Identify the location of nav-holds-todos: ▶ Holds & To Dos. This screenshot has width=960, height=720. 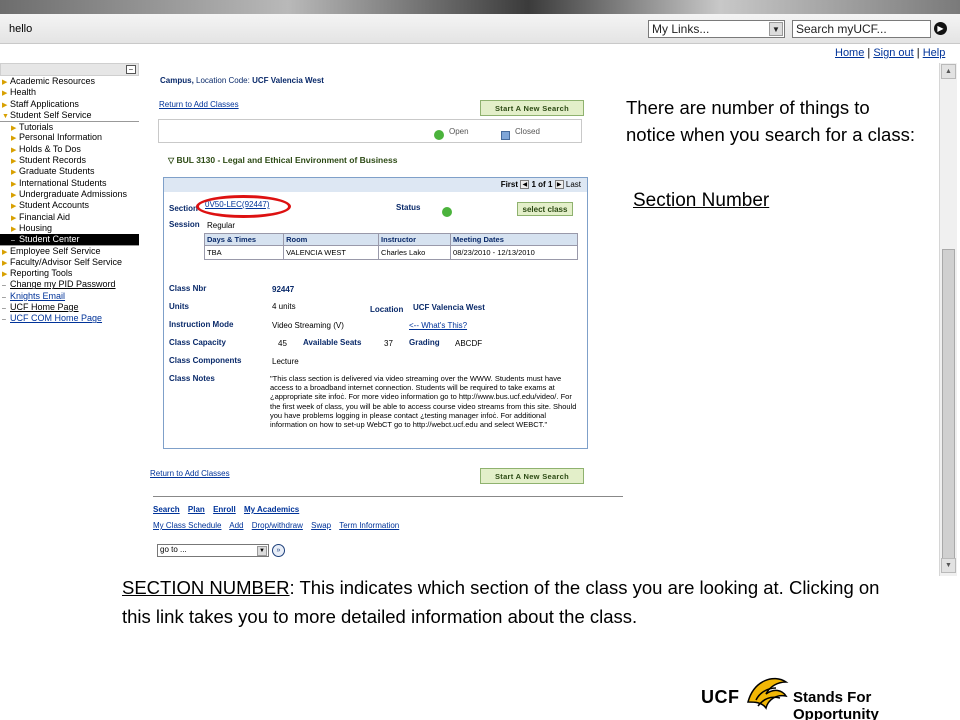
(69, 149).